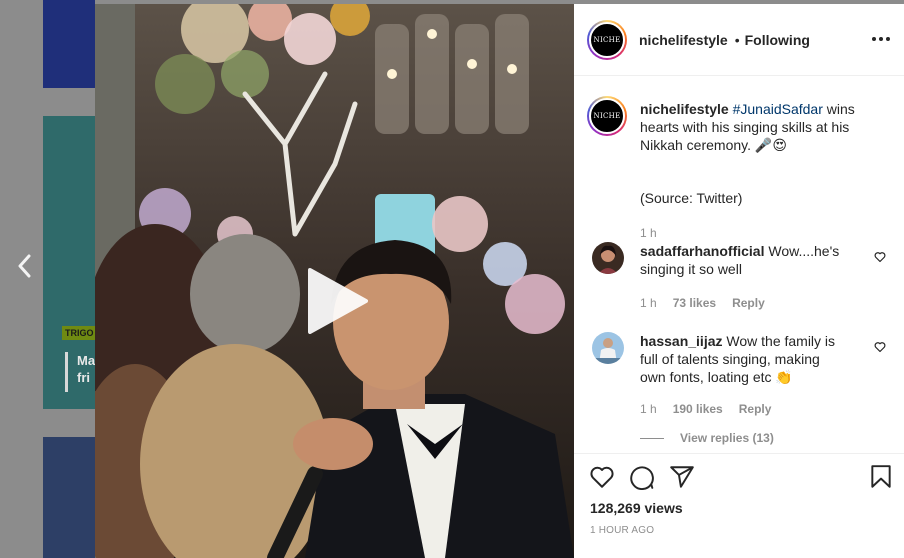  I want to click on comment-button, so click(642, 477).